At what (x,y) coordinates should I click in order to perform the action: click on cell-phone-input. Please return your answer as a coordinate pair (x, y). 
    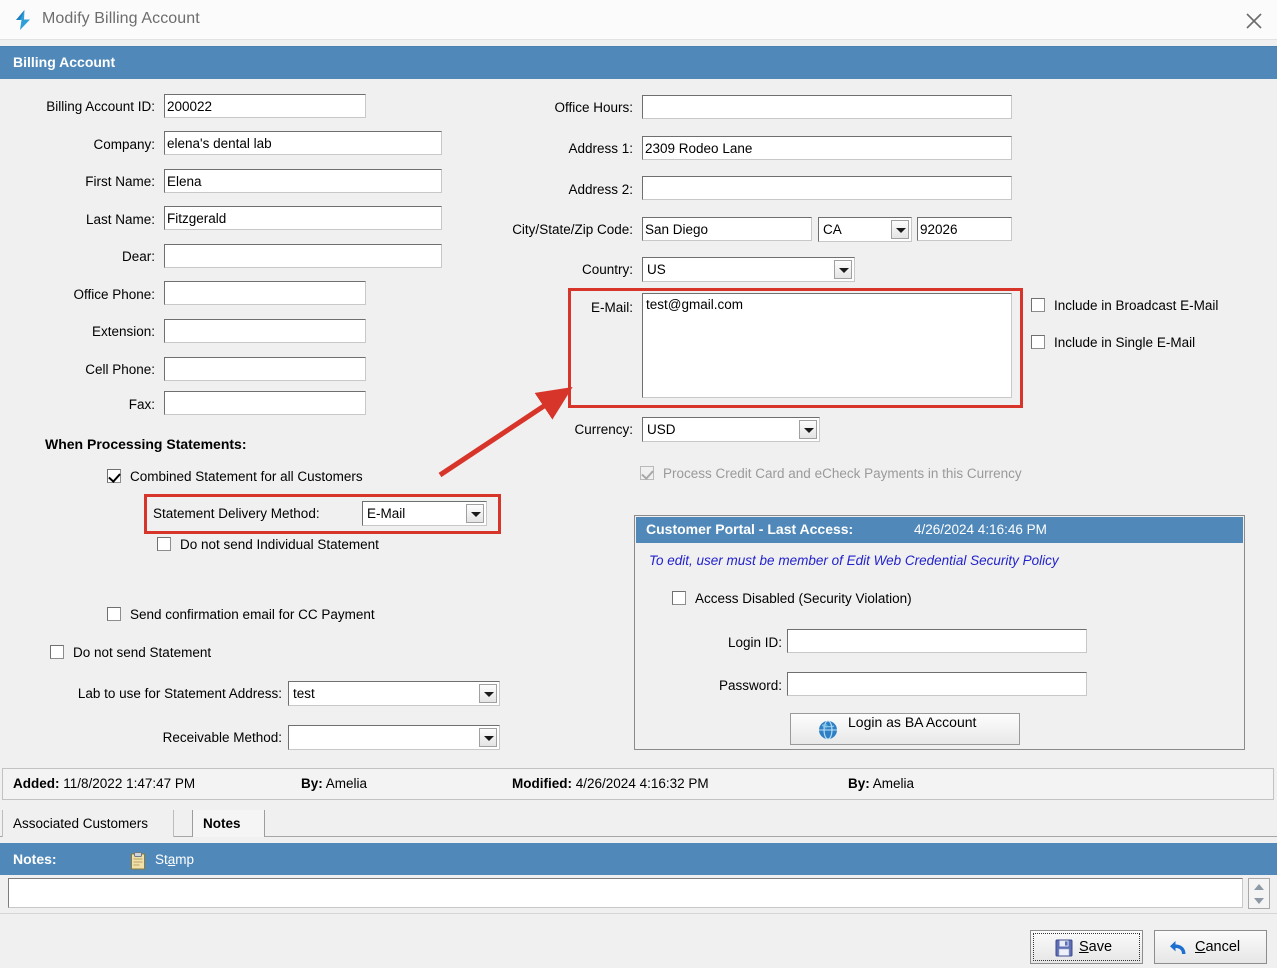
    Looking at the image, I should click on (265, 369).